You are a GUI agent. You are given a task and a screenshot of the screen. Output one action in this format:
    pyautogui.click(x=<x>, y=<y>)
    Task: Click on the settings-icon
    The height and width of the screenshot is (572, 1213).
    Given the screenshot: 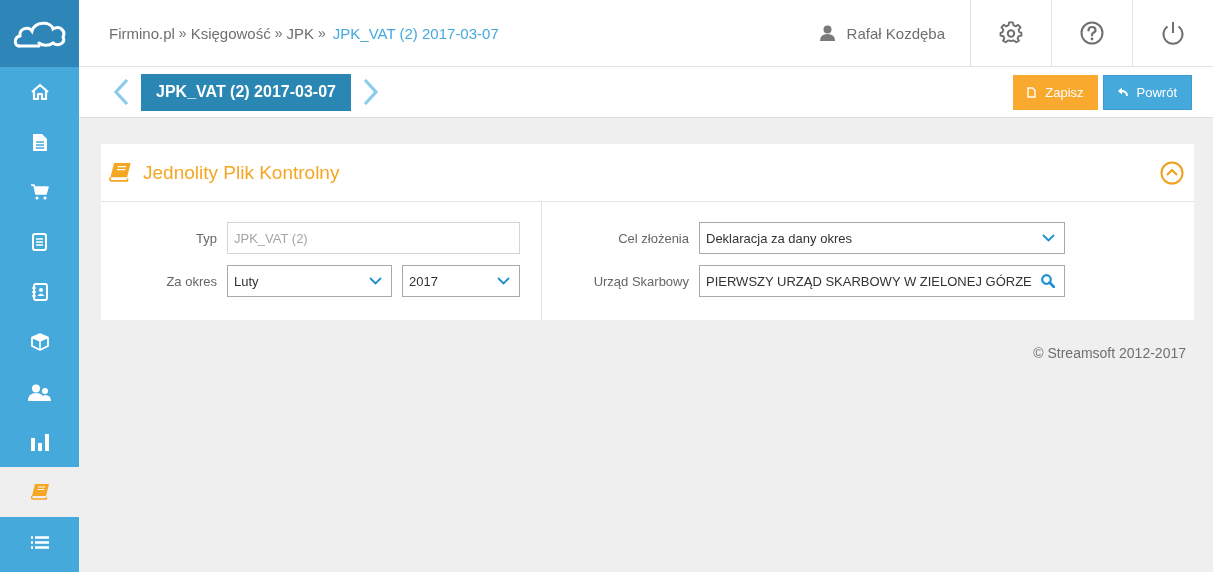 What is the action you would take?
    pyautogui.click(x=1011, y=33)
    